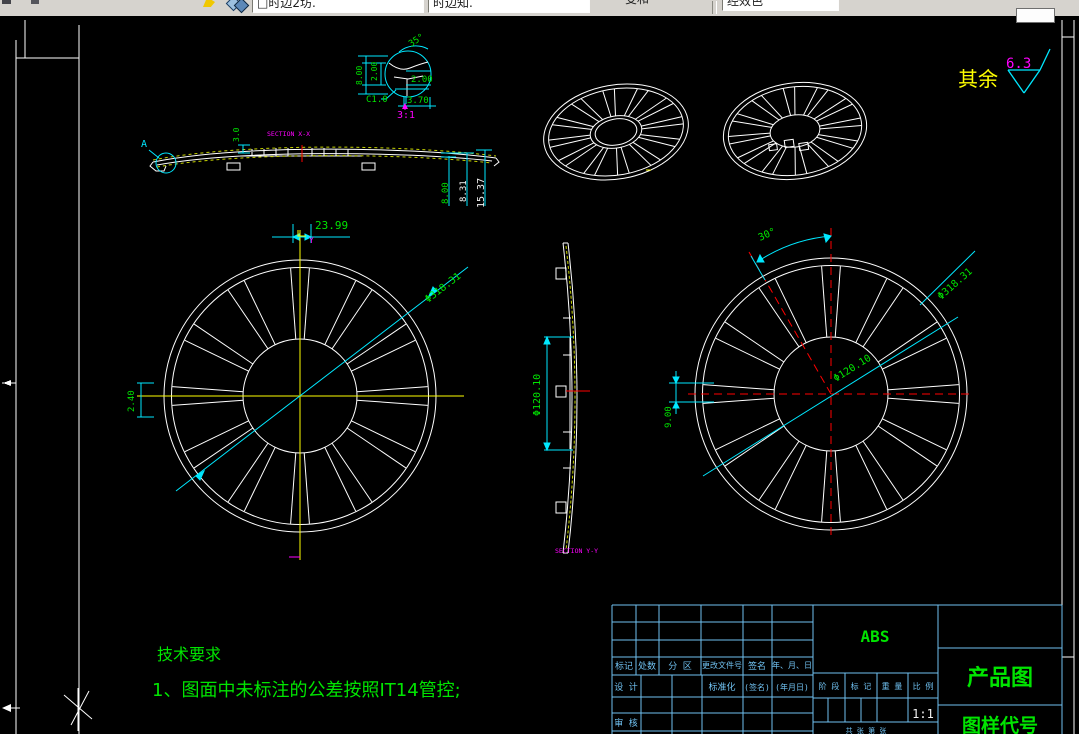 This screenshot has width=1079, height=734. Describe the element at coordinates (866, 730) in the screenshot. I see `sheet-note: 共 张 第 张` at that location.